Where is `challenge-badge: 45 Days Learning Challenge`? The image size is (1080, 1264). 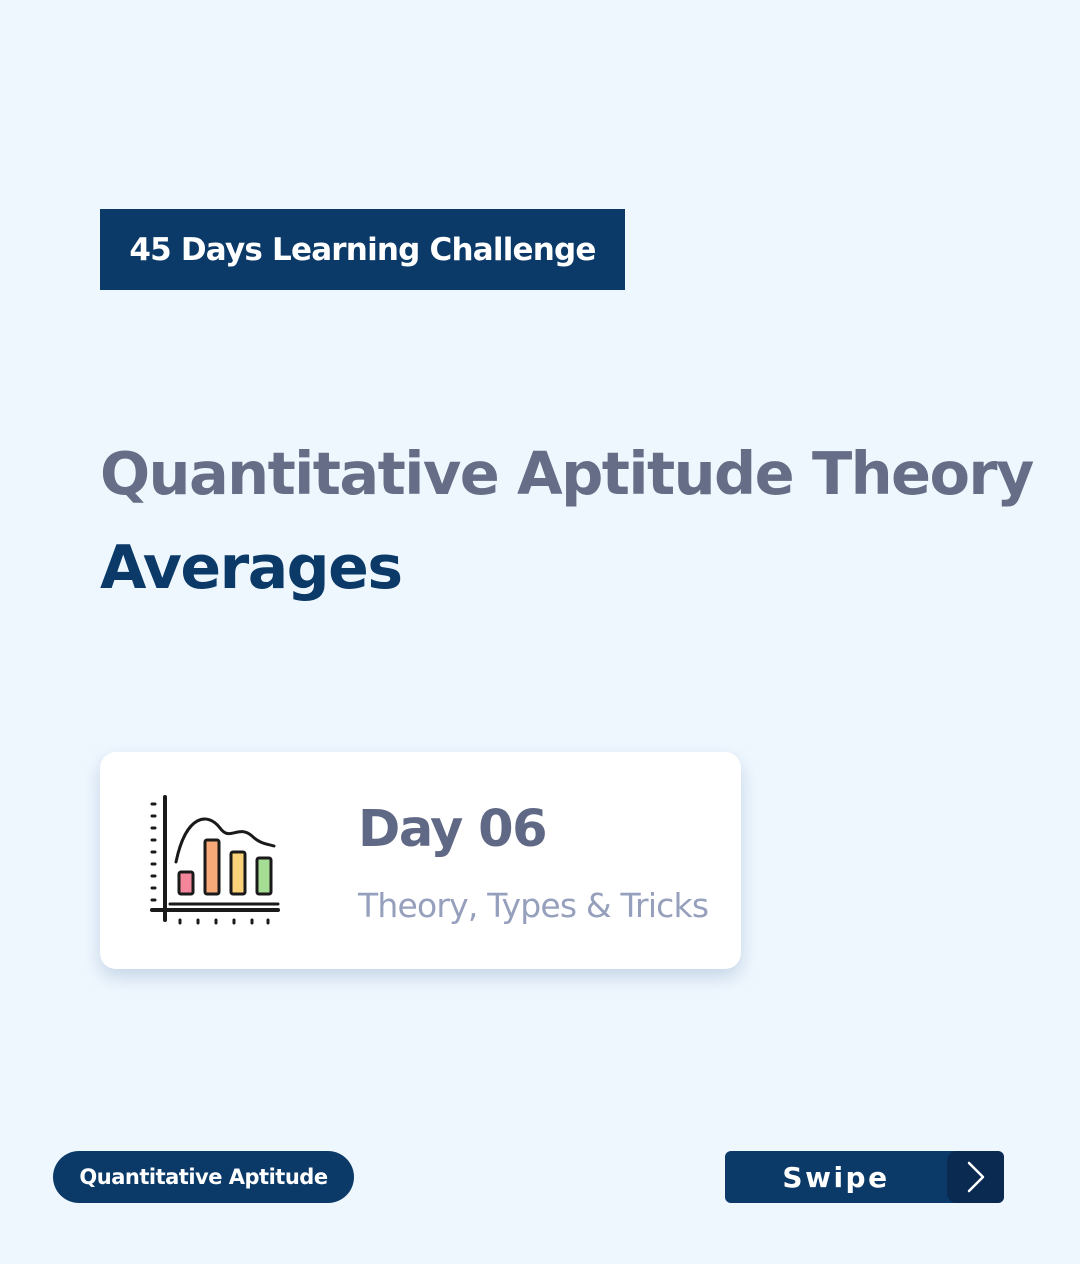 challenge-badge: 45 Days Learning Challenge is located at coordinates (362, 249).